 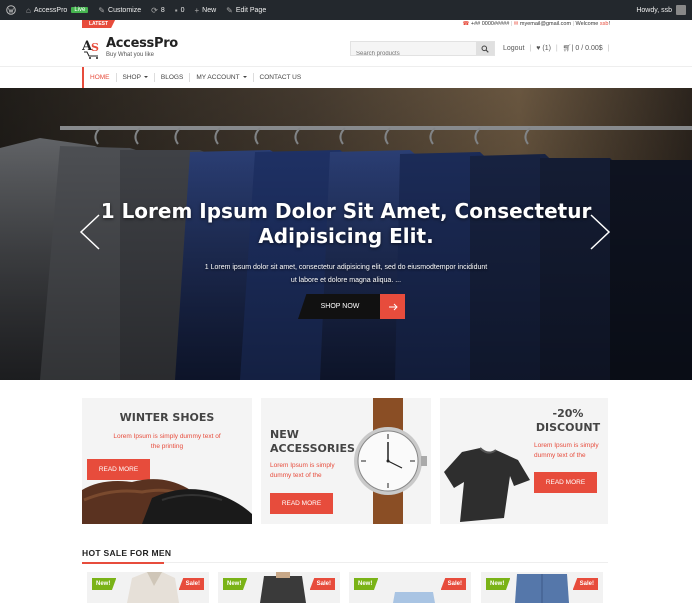 I want to click on promo-title: -20% DISCOUNT, so click(x=568, y=421).